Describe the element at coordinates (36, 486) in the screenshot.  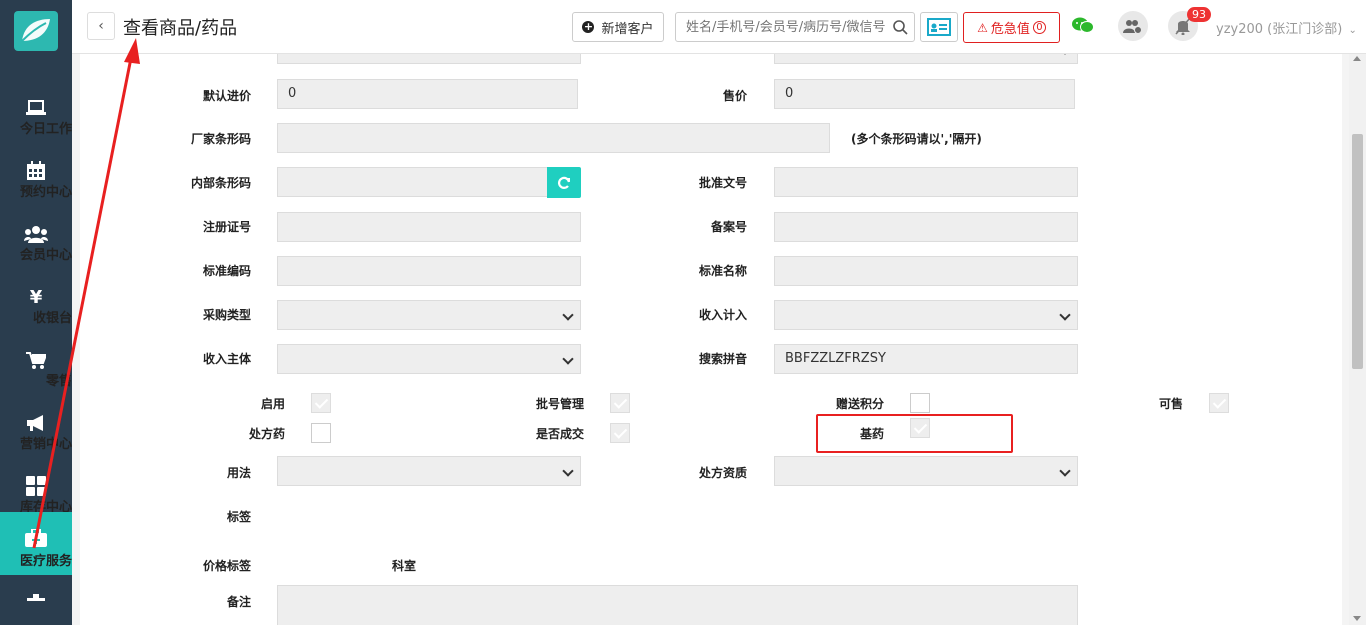
I see `grid-icon` at that location.